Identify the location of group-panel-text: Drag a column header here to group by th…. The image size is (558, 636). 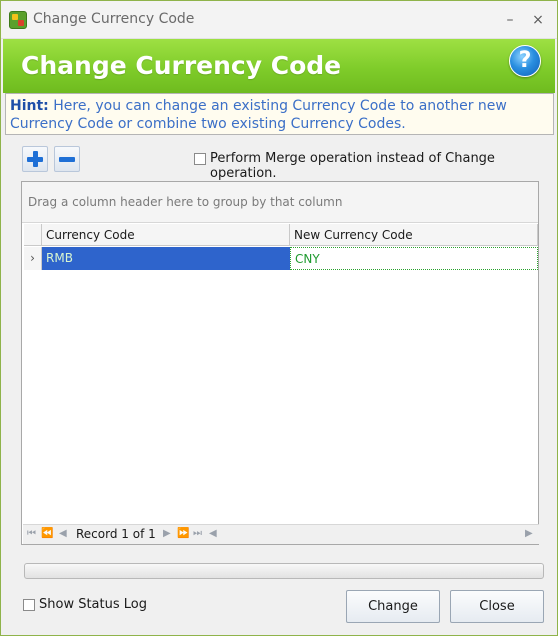
(185, 202).